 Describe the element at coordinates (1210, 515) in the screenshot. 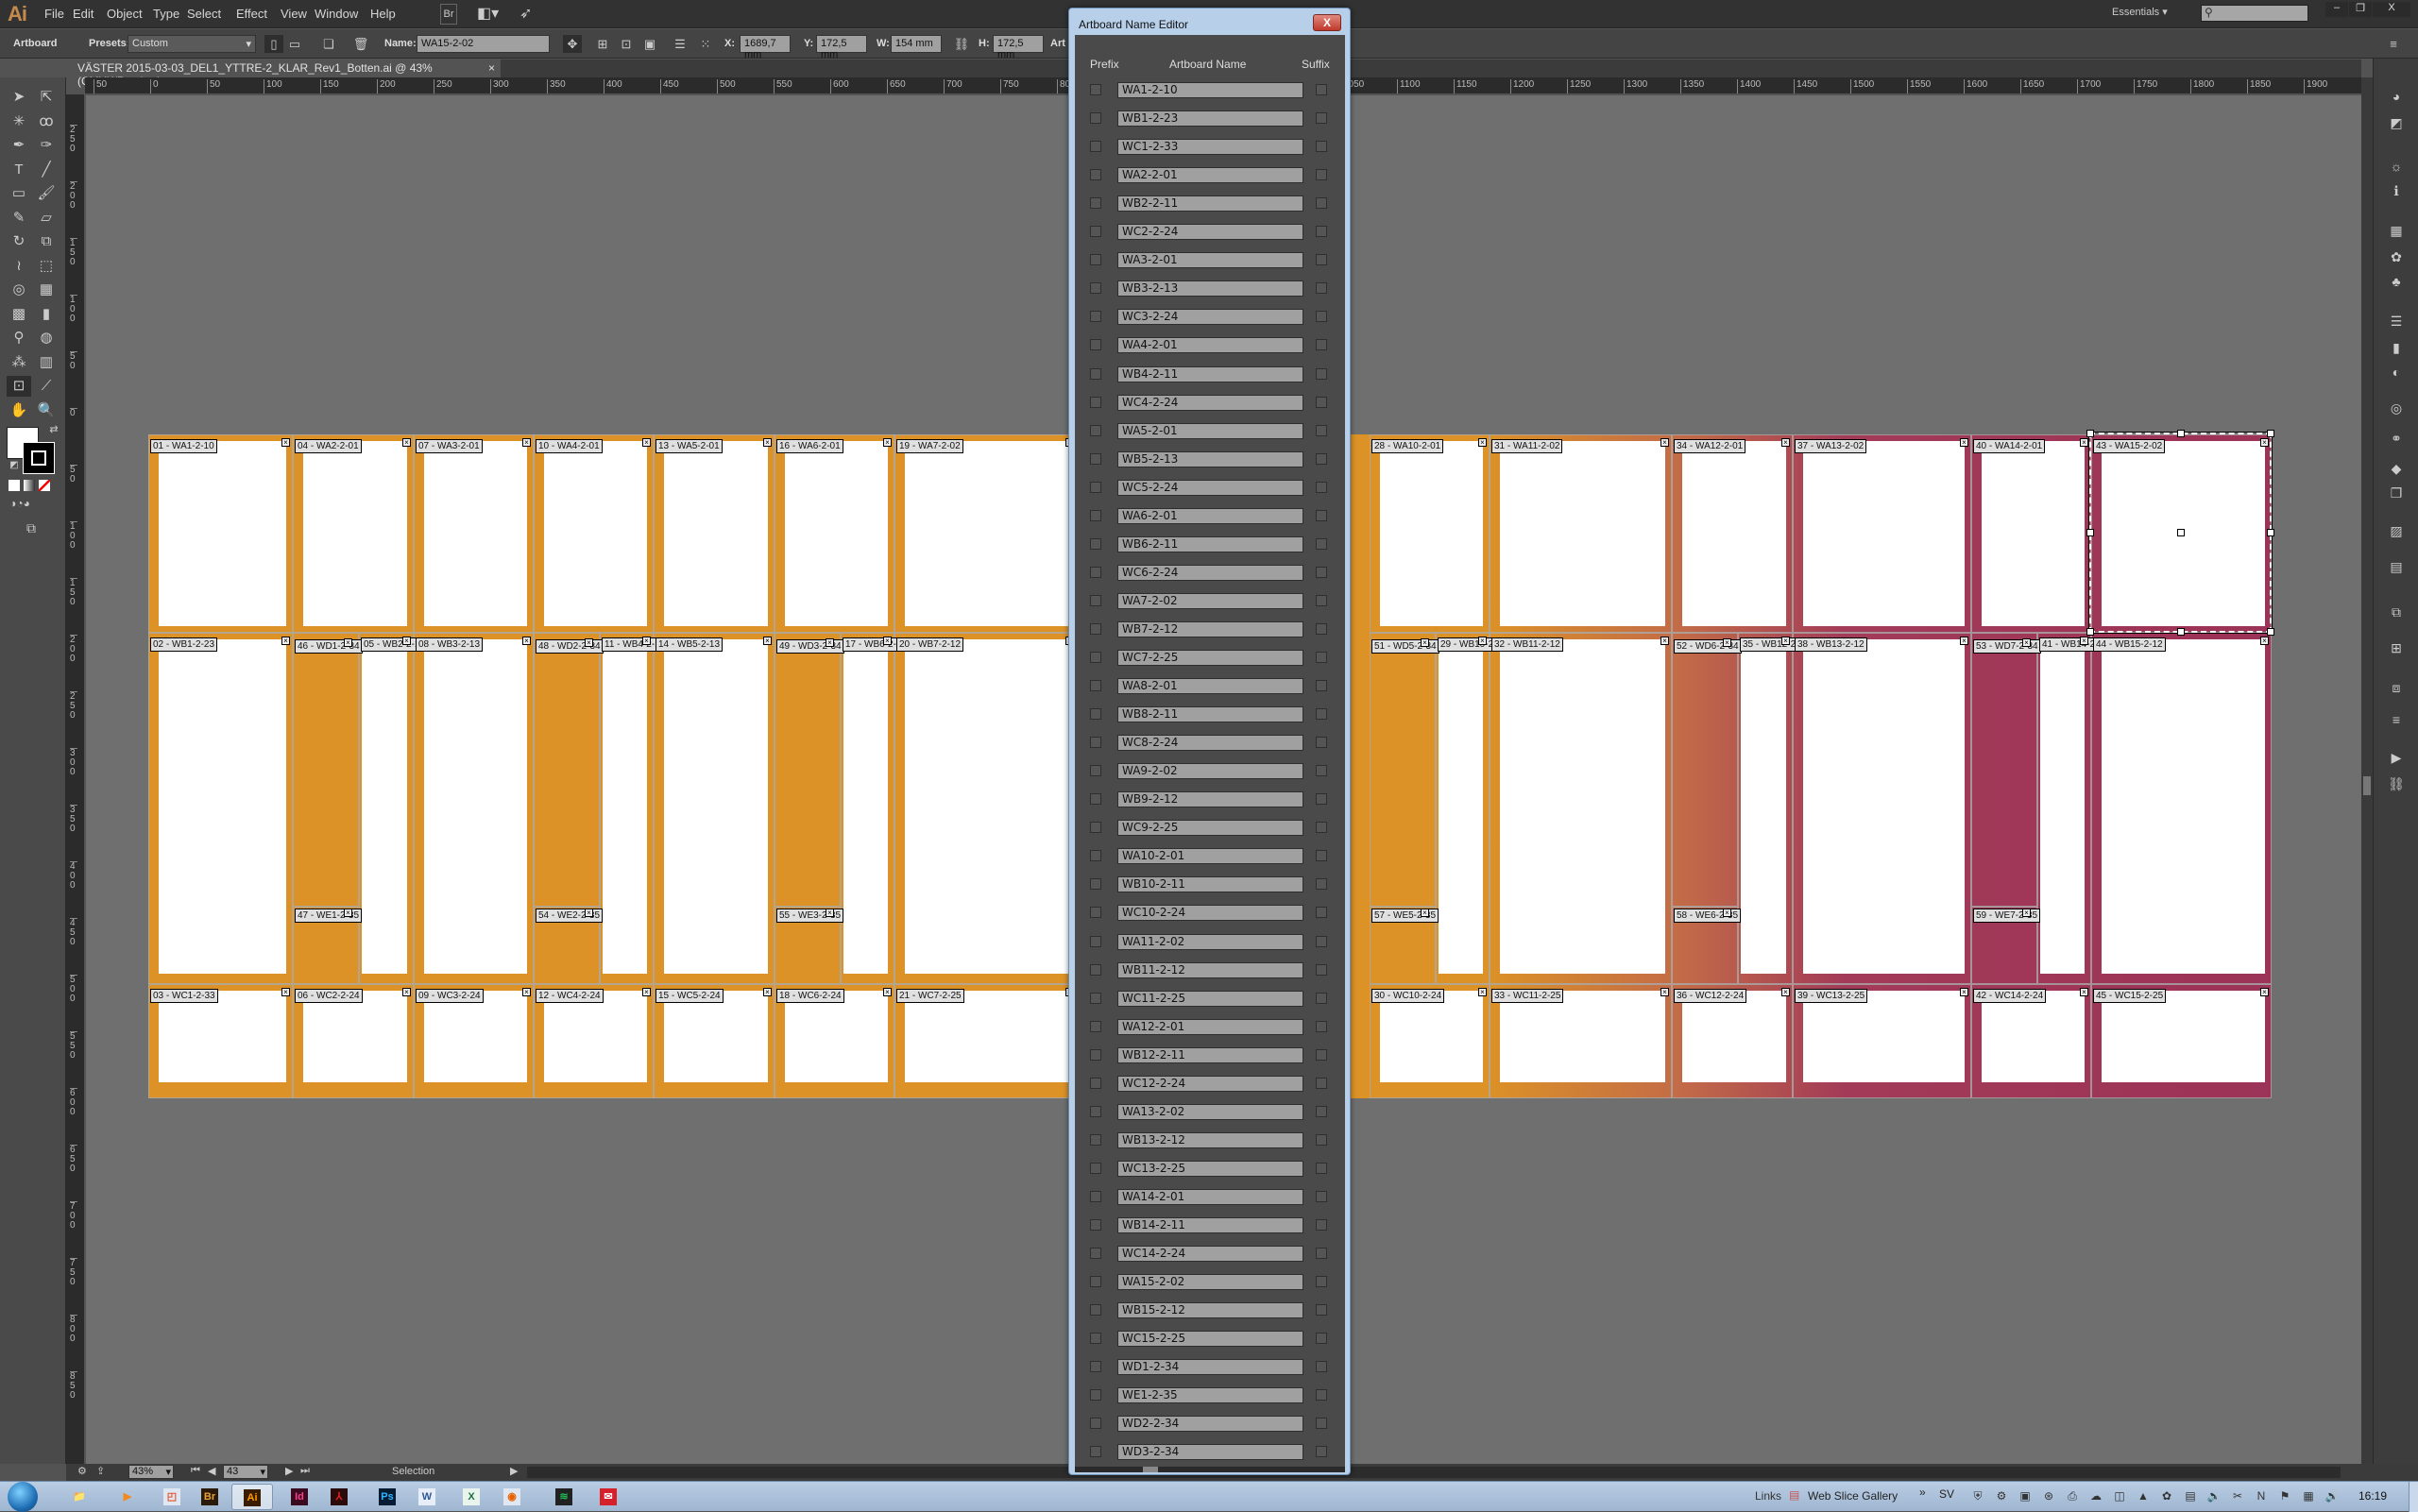

I see `artboard-name-field: WA6-2-01` at that location.